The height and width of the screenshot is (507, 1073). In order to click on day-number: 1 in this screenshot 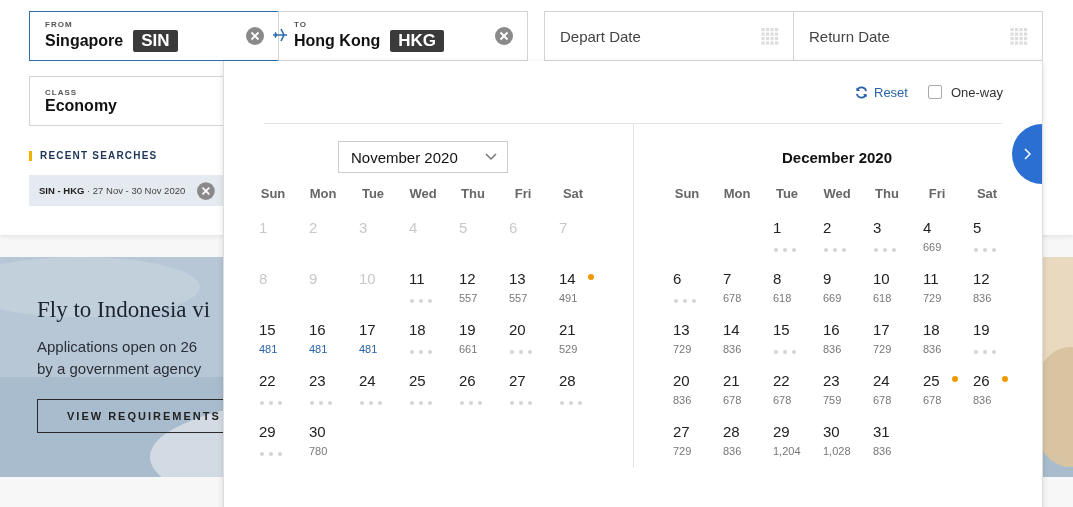, I will do `click(792, 228)`.